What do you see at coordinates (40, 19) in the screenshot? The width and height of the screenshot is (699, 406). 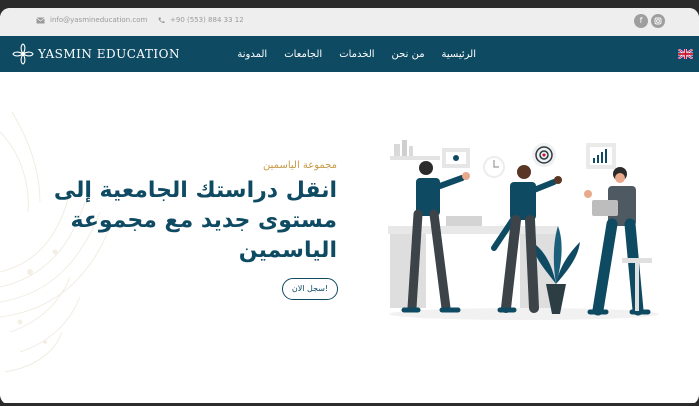 I see `envelope-icon` at bounding box center [40, 19].